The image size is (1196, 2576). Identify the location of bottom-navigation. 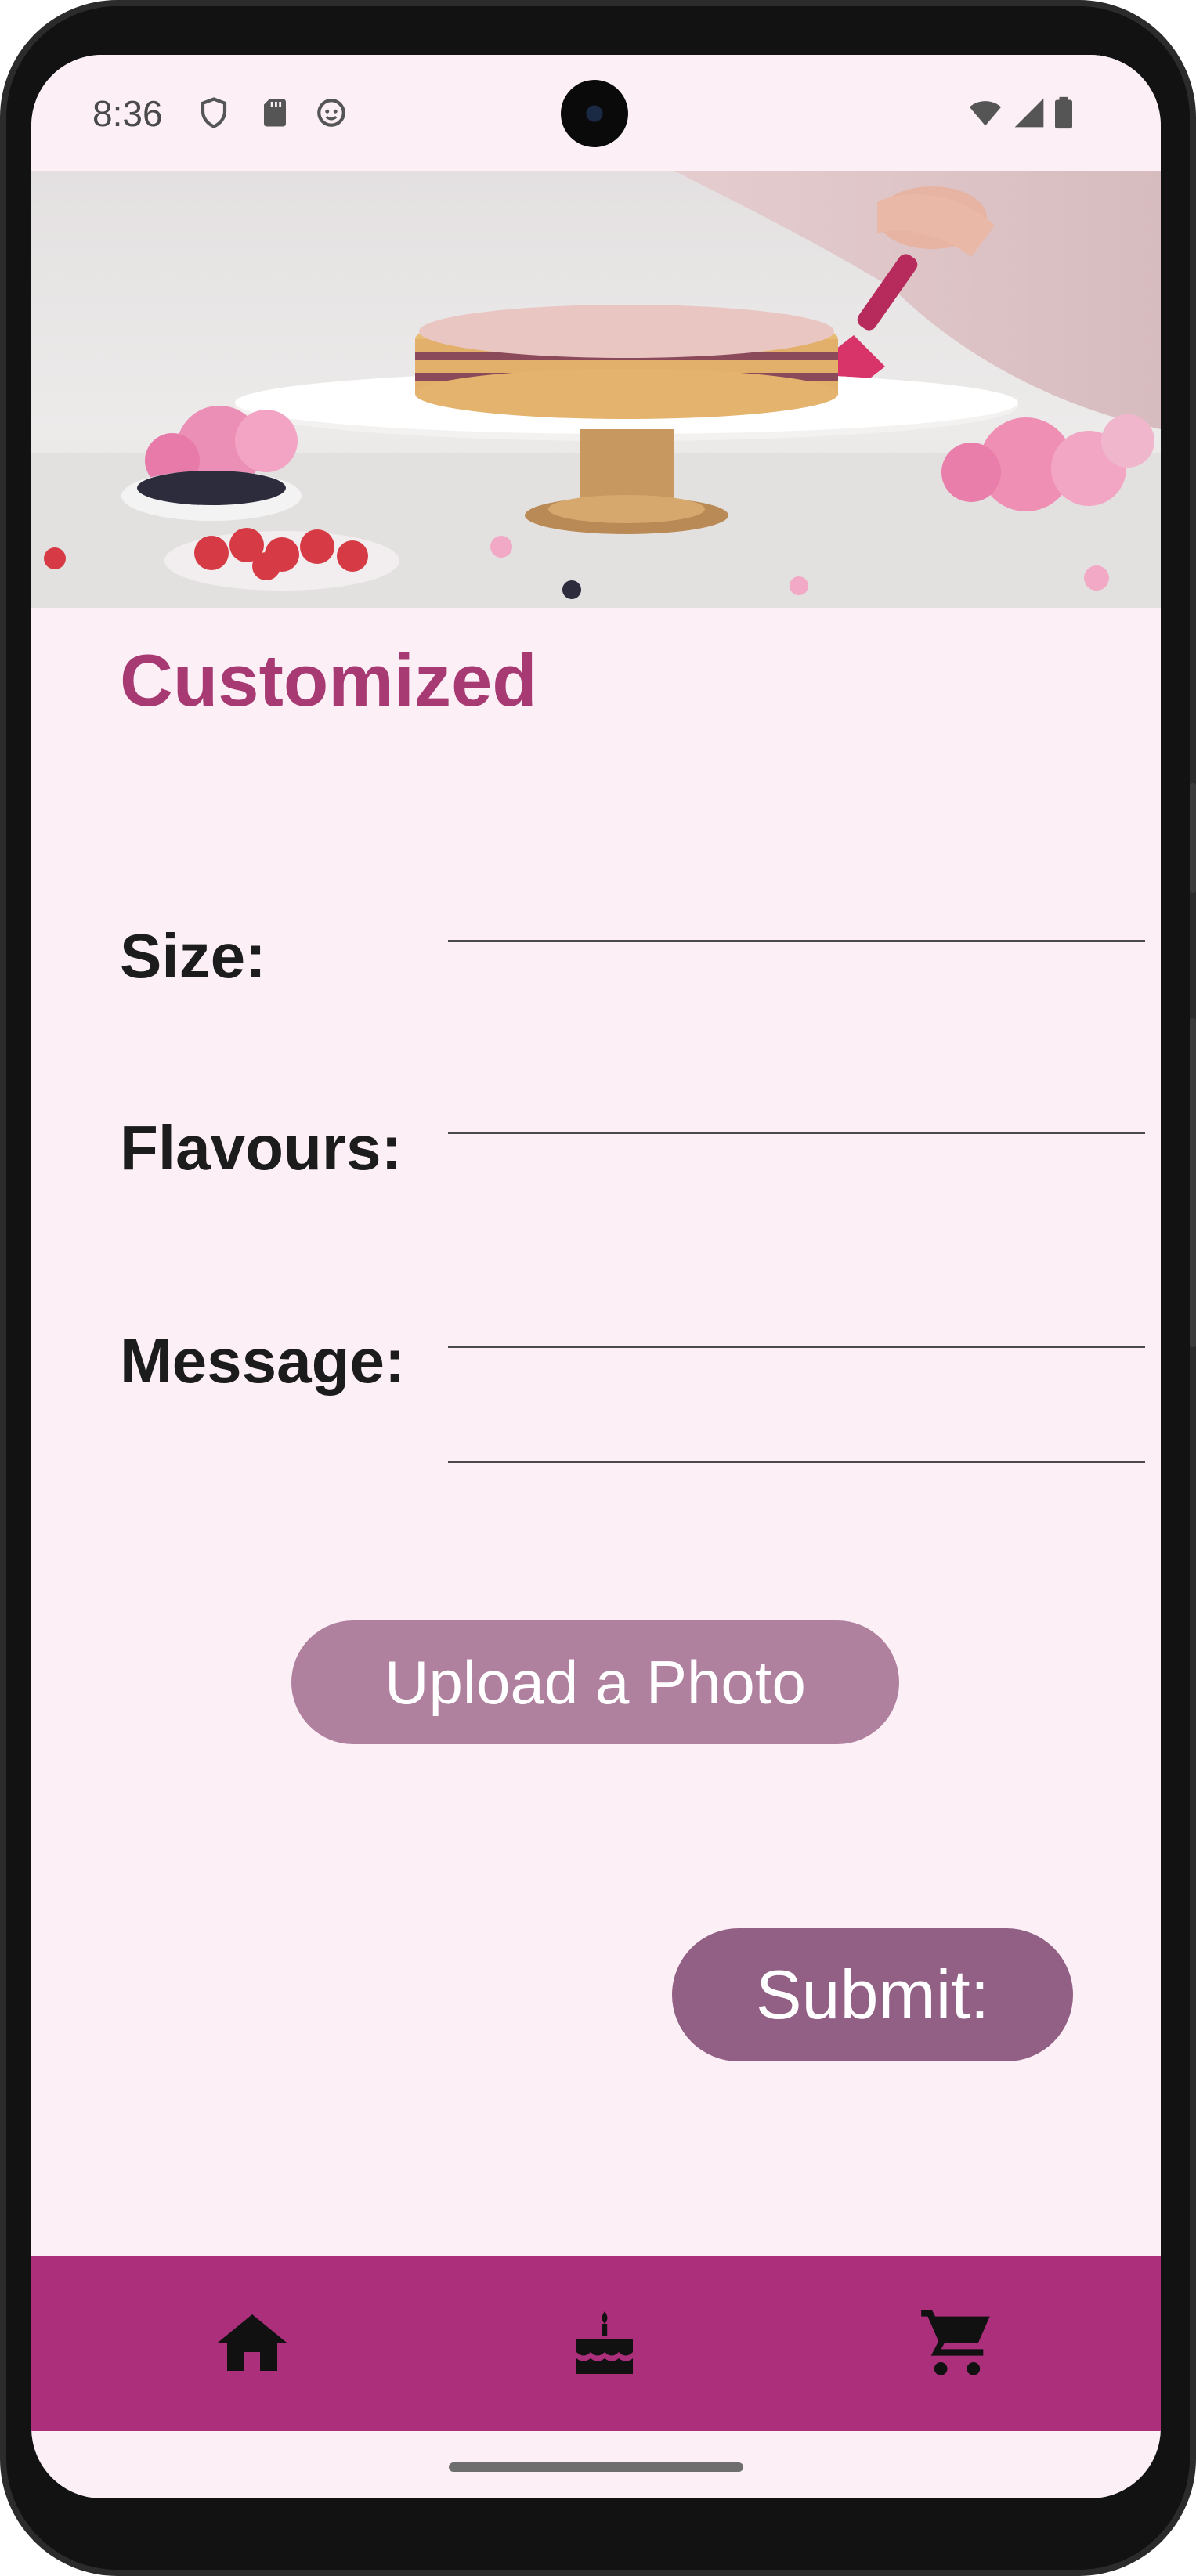
(596, 2343).